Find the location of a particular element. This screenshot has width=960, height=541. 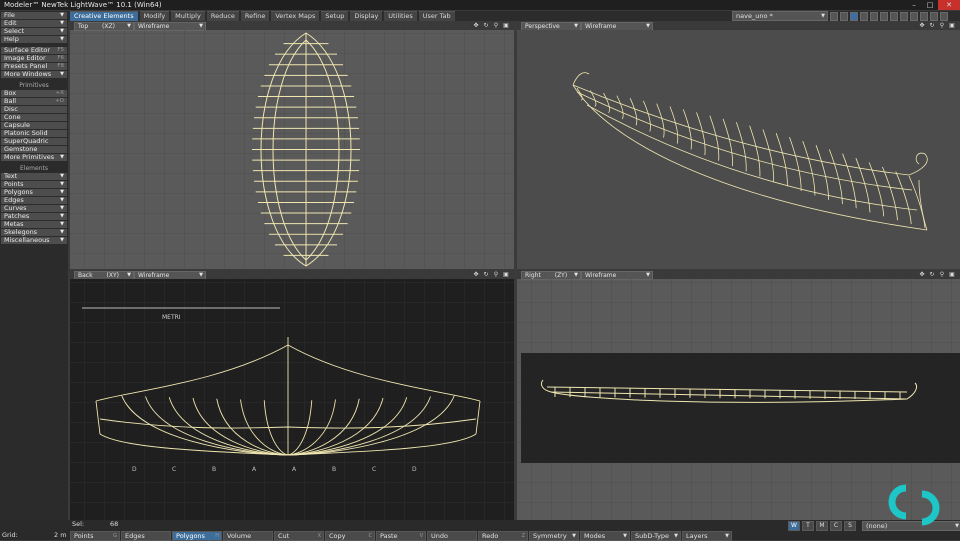

sidebar-item-disc: Disc is located at coordinates (34, 109).